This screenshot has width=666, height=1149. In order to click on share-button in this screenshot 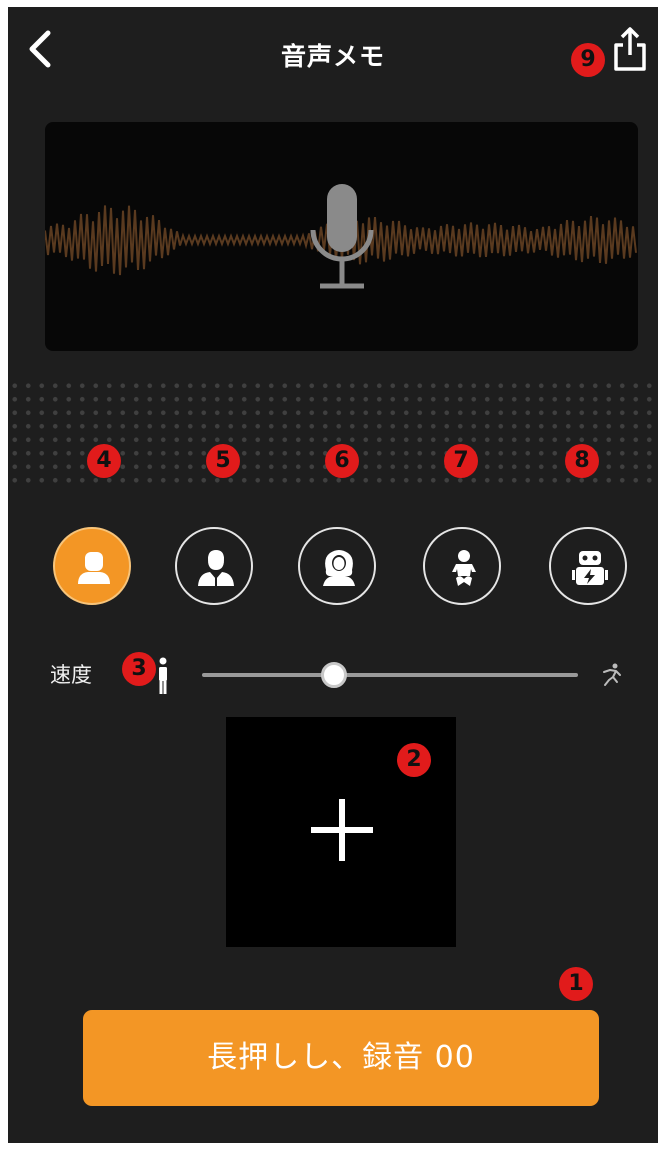, I will do `click(630, 49)`.